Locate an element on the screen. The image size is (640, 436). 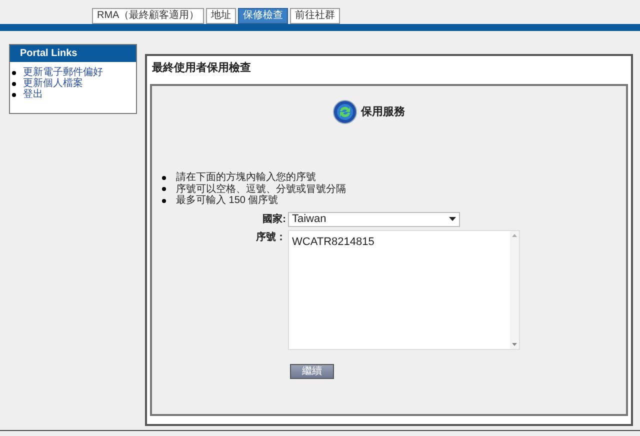
sidebar-link: 更新個人檔案 is located at coordinates (53, 83).